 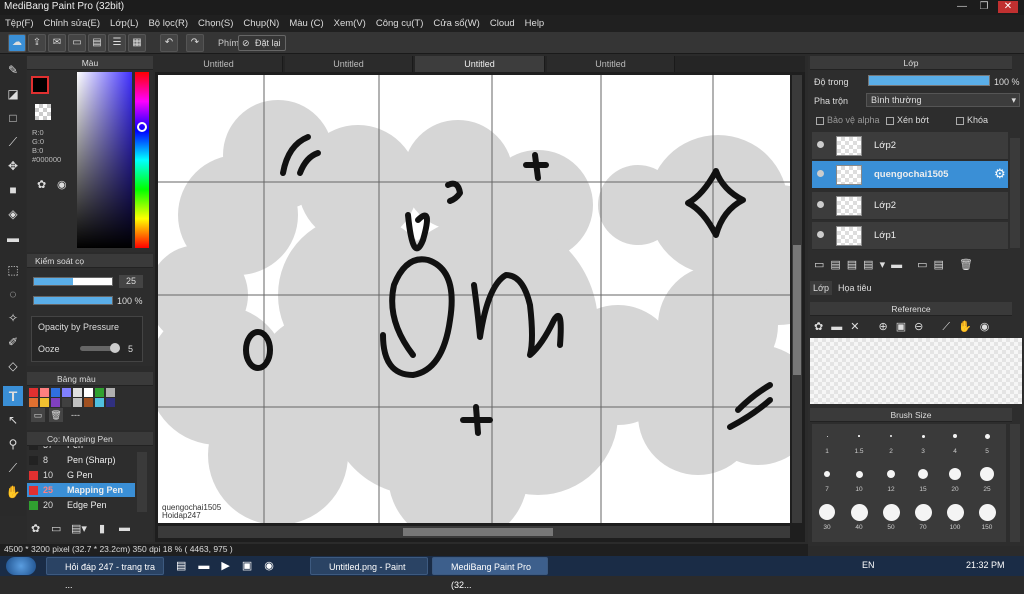 I want to click on hue-handle, so click(x=142, y=127).